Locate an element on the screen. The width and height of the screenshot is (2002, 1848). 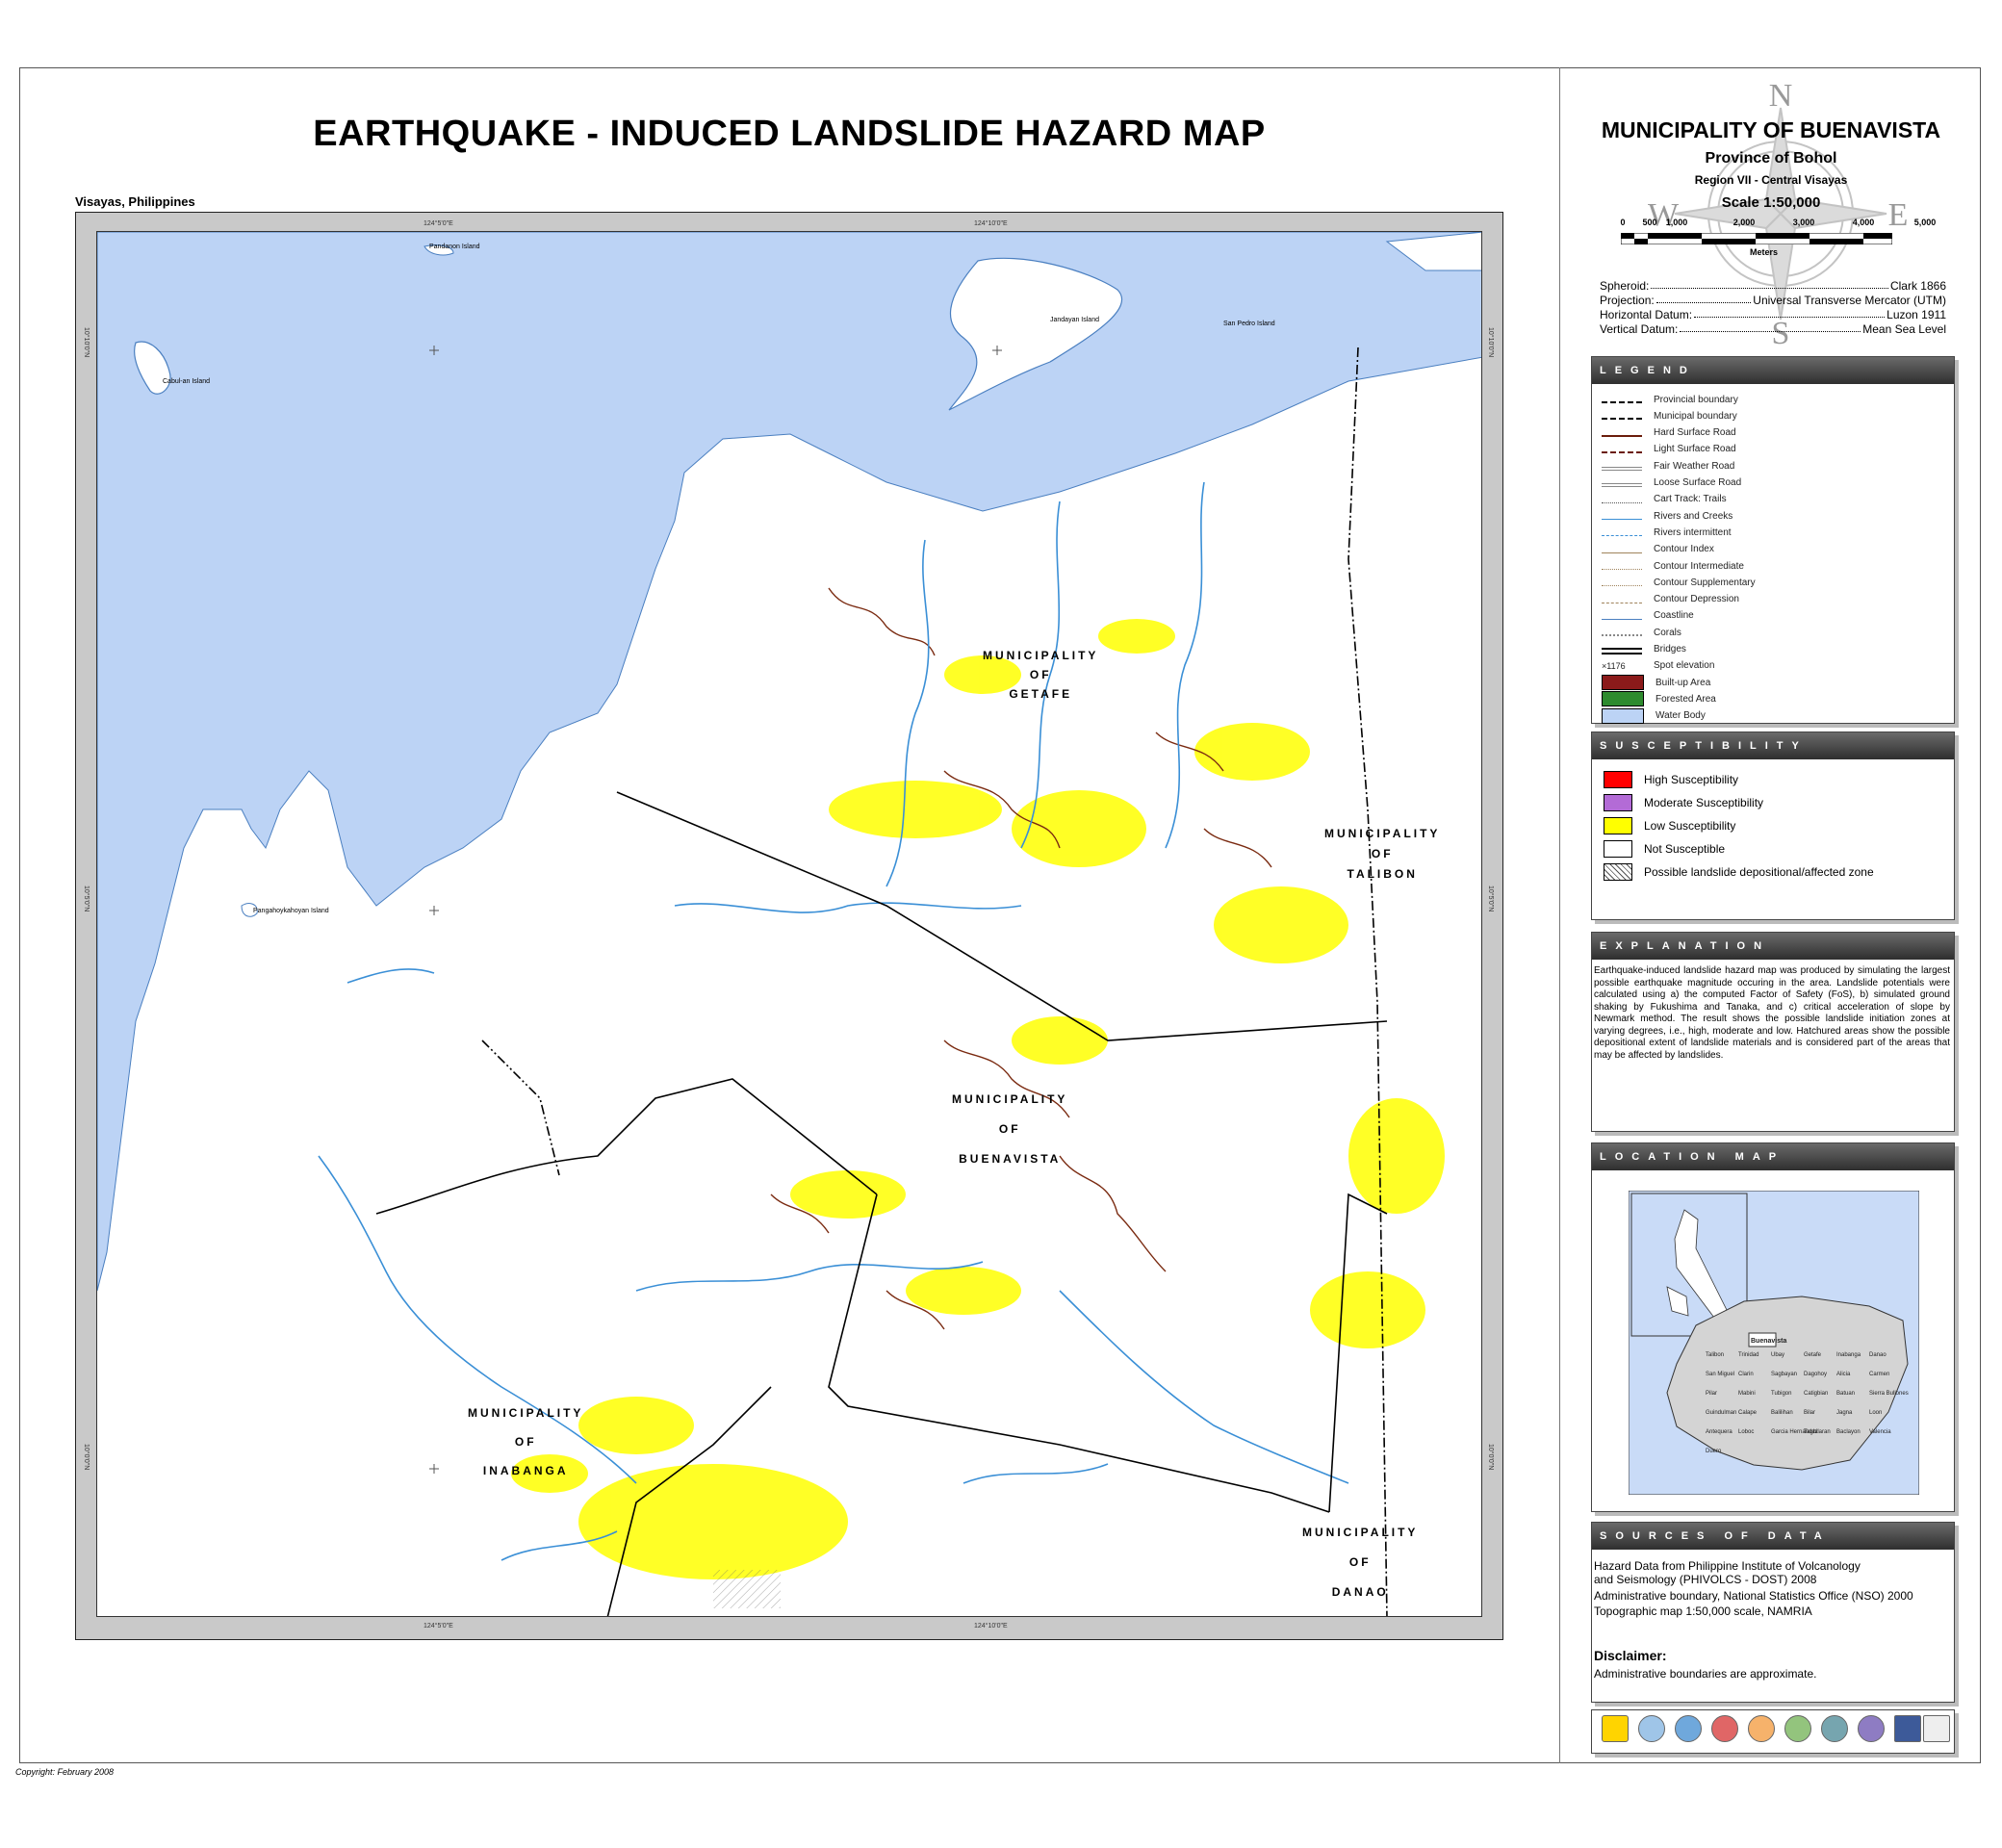
location-town-label: Loboc is located at coordinates (1746, 1432).